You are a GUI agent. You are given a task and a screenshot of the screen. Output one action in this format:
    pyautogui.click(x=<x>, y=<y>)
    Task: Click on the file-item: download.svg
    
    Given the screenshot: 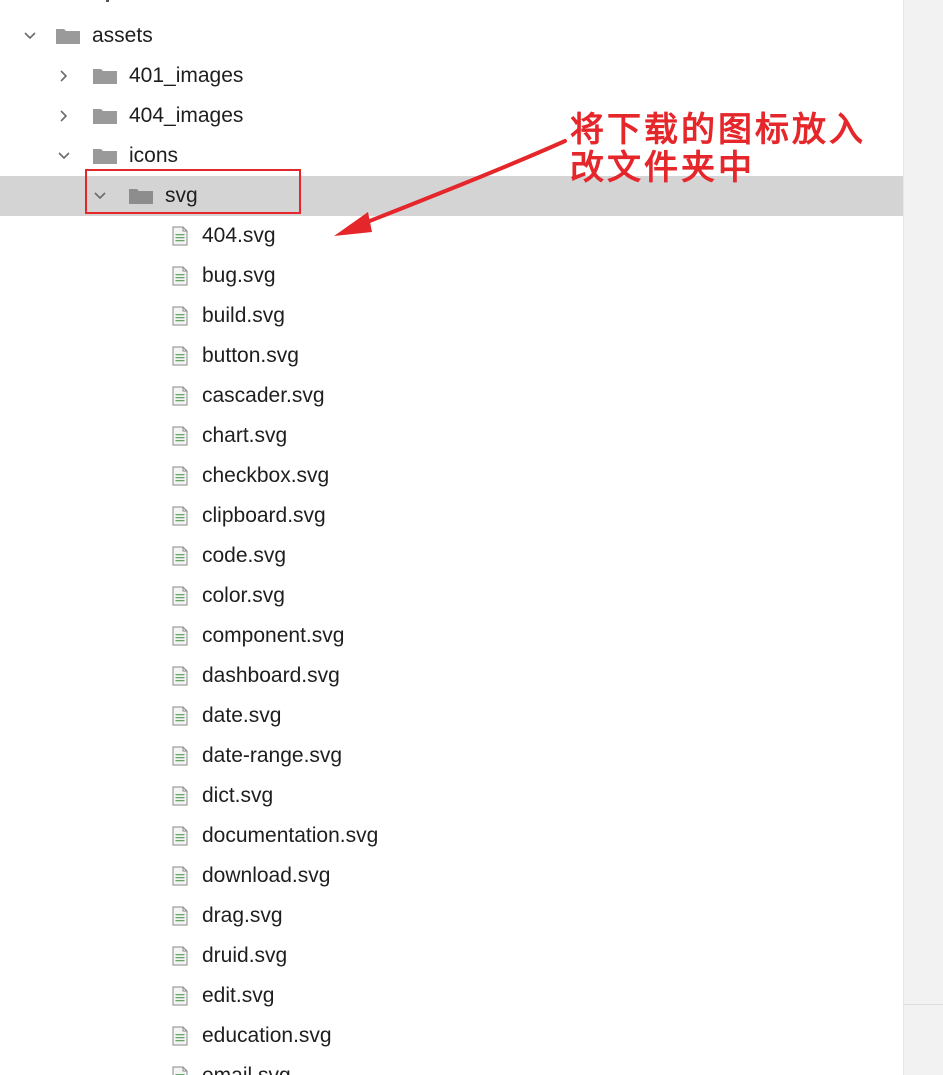 What is the action you would take?
    pyautogui.click(x=451, y=876)
    